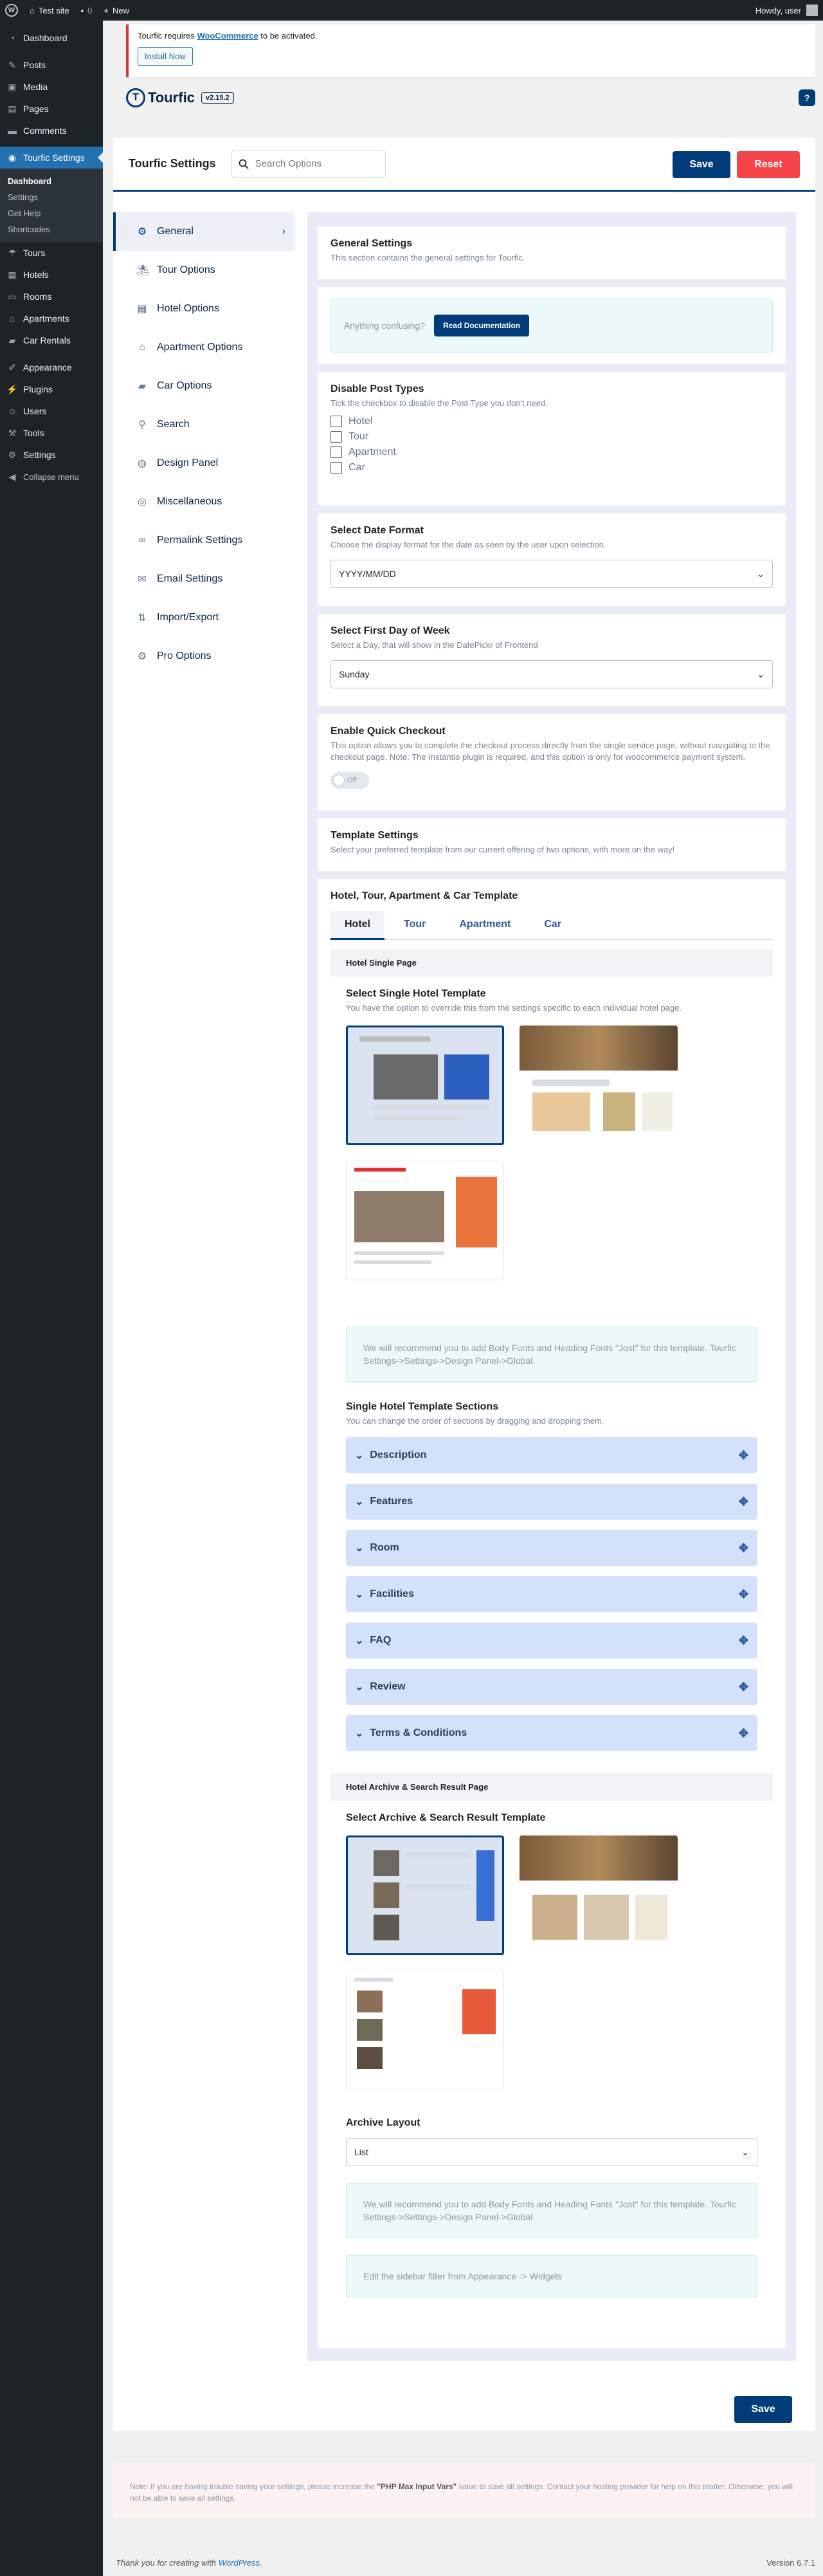 The height and width of the screenshot is (2576, 823). What do you see at coordinates (701, 164) in the screenshot?
I see `save-button: Save` at bounding box center [701, 164].